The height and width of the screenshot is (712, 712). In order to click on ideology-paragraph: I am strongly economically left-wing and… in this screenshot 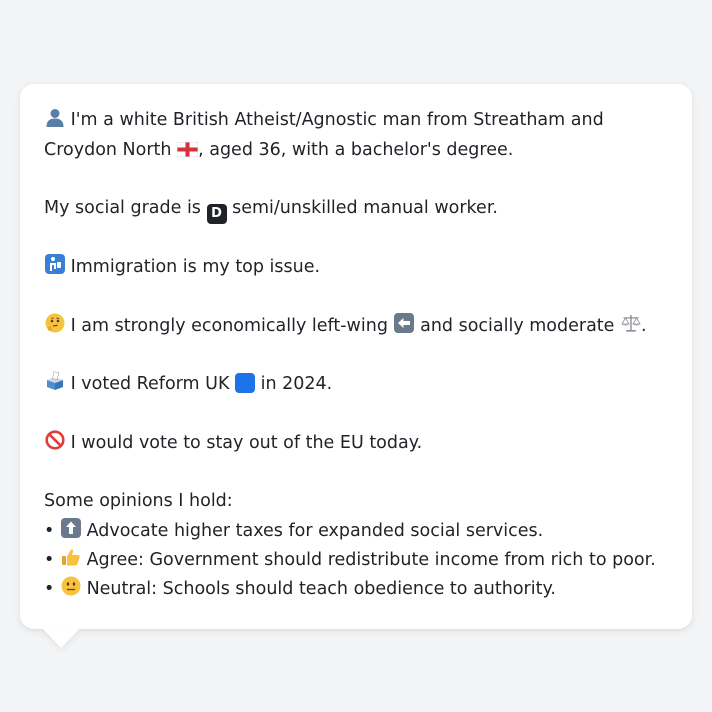, I will do `click(356, 327)`.